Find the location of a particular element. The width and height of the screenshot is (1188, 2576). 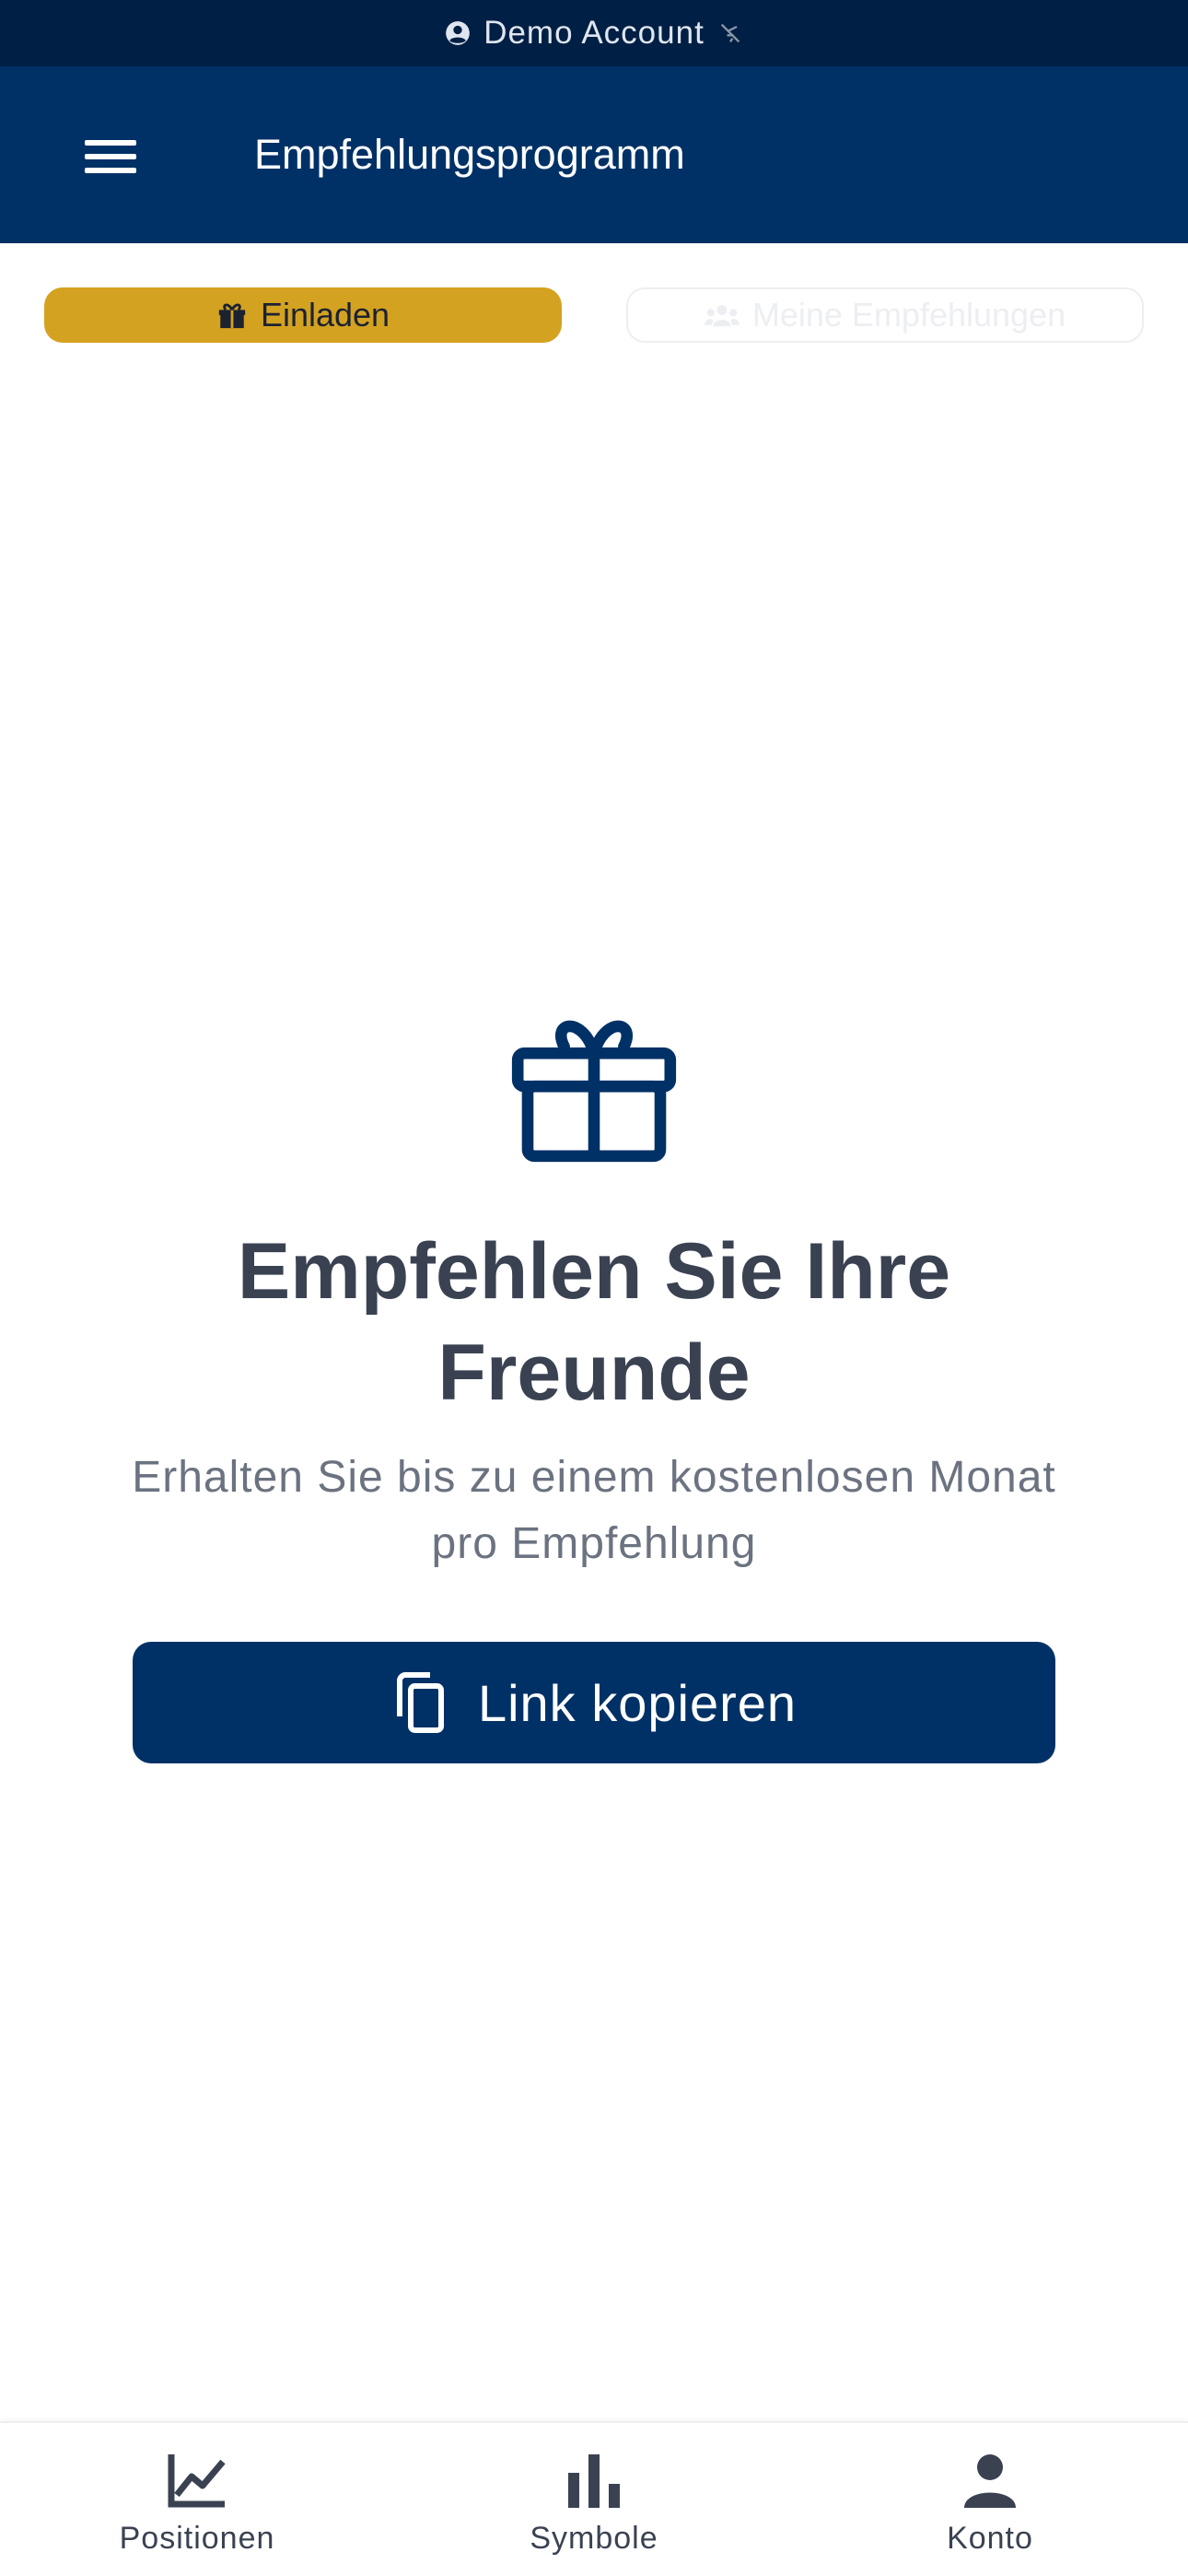

nav-positions-label: Positionen is located at coordinates (197, 2538).